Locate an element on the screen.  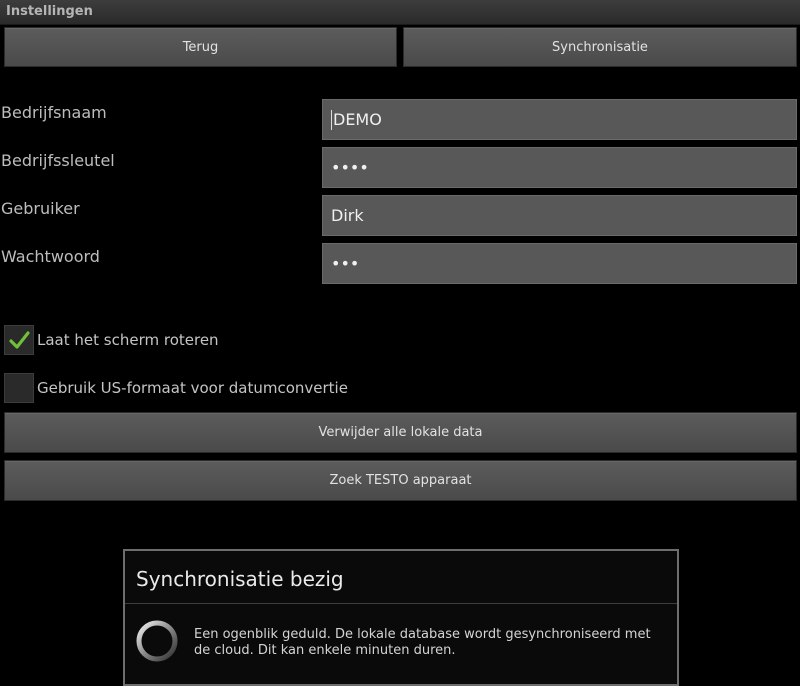
dialog-title: Synchronisatie bezig is located at coordinates (240, 579).